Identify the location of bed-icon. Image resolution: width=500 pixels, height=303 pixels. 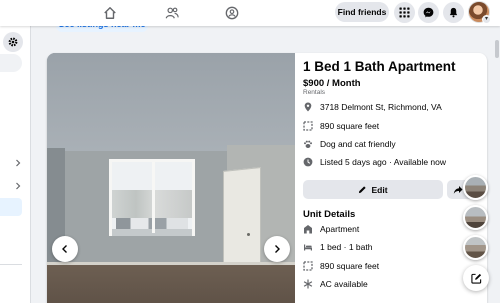
(308, 247).